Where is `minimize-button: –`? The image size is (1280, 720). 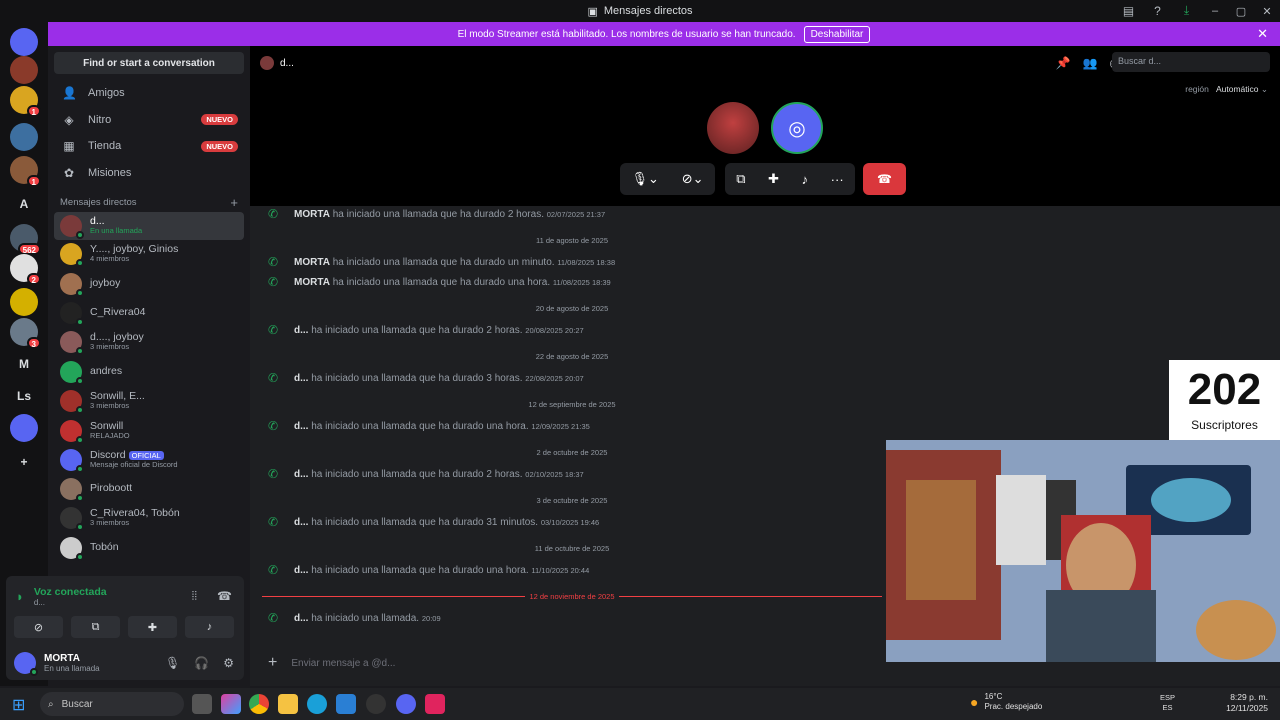
minimize-button: – is located at coordinates (1215, 11).